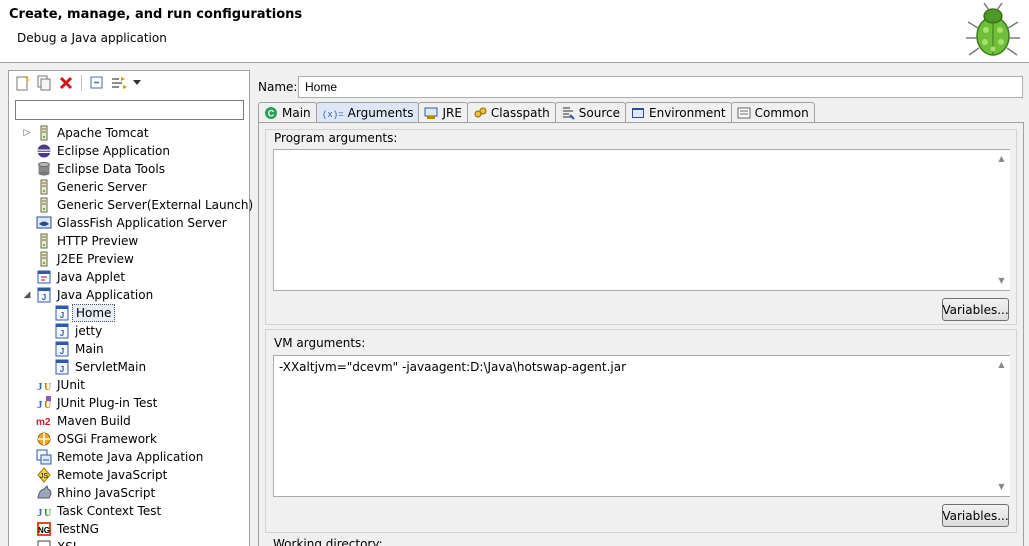  What do you see at coordinates (480, 113) in the screenshot?
I see `classpath-tab-icon` at bounding box center [480, 113].